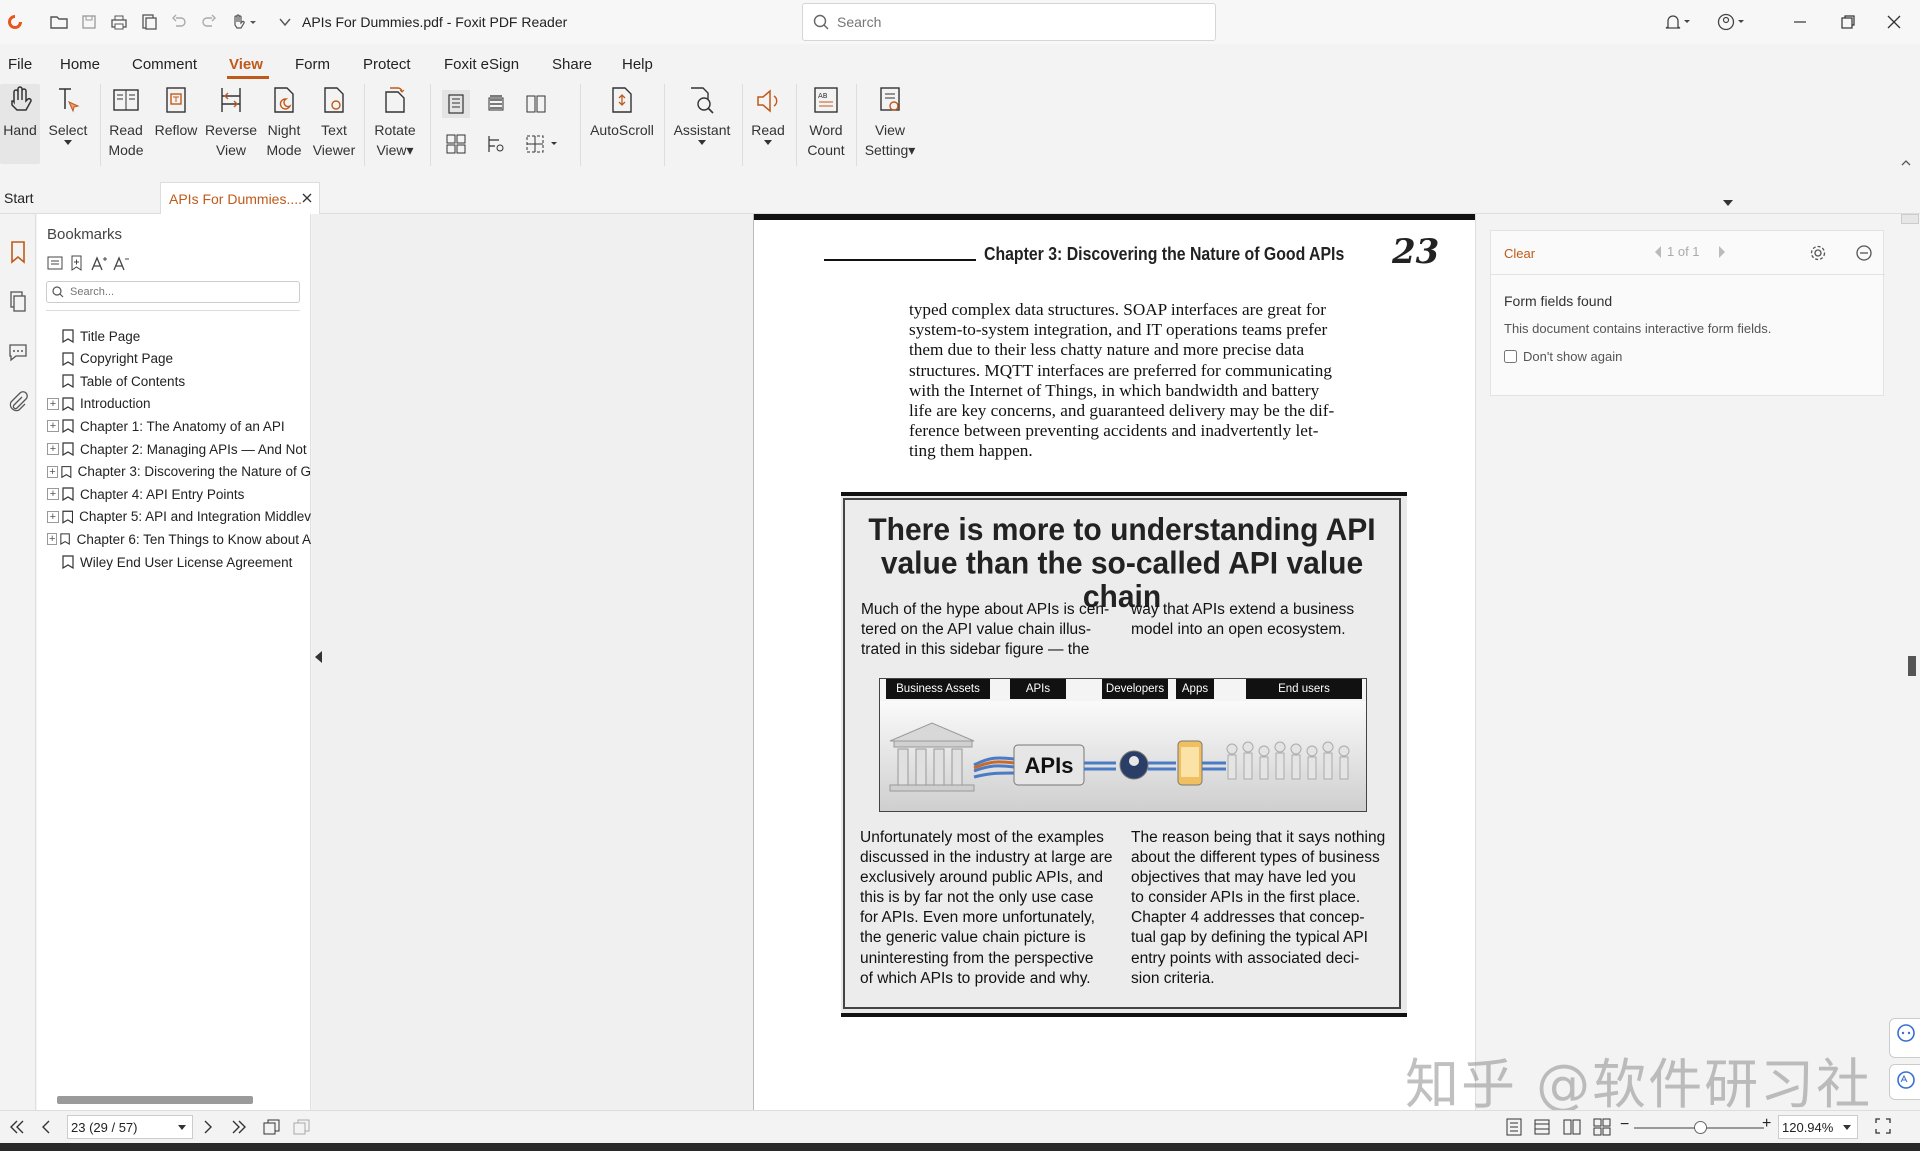 This screenshot has height=1151, width=1920. Describe the element at coordinates (179, 404) in the screenshot. I see `bookmark-item: + Introduction` at that location.